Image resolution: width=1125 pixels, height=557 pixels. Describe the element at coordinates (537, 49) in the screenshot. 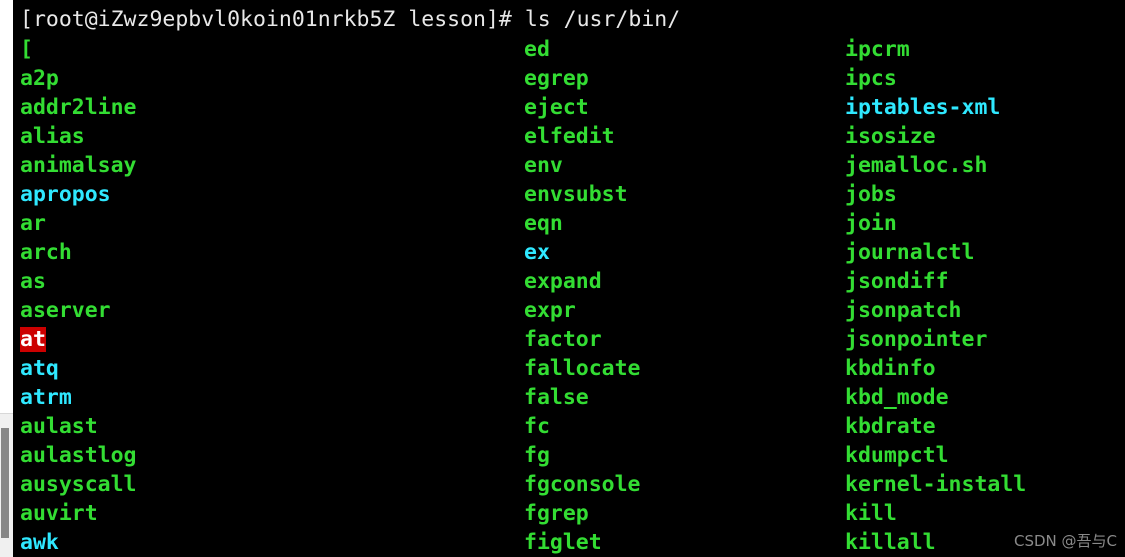

I see `ls-entry-label: ed` at that location.